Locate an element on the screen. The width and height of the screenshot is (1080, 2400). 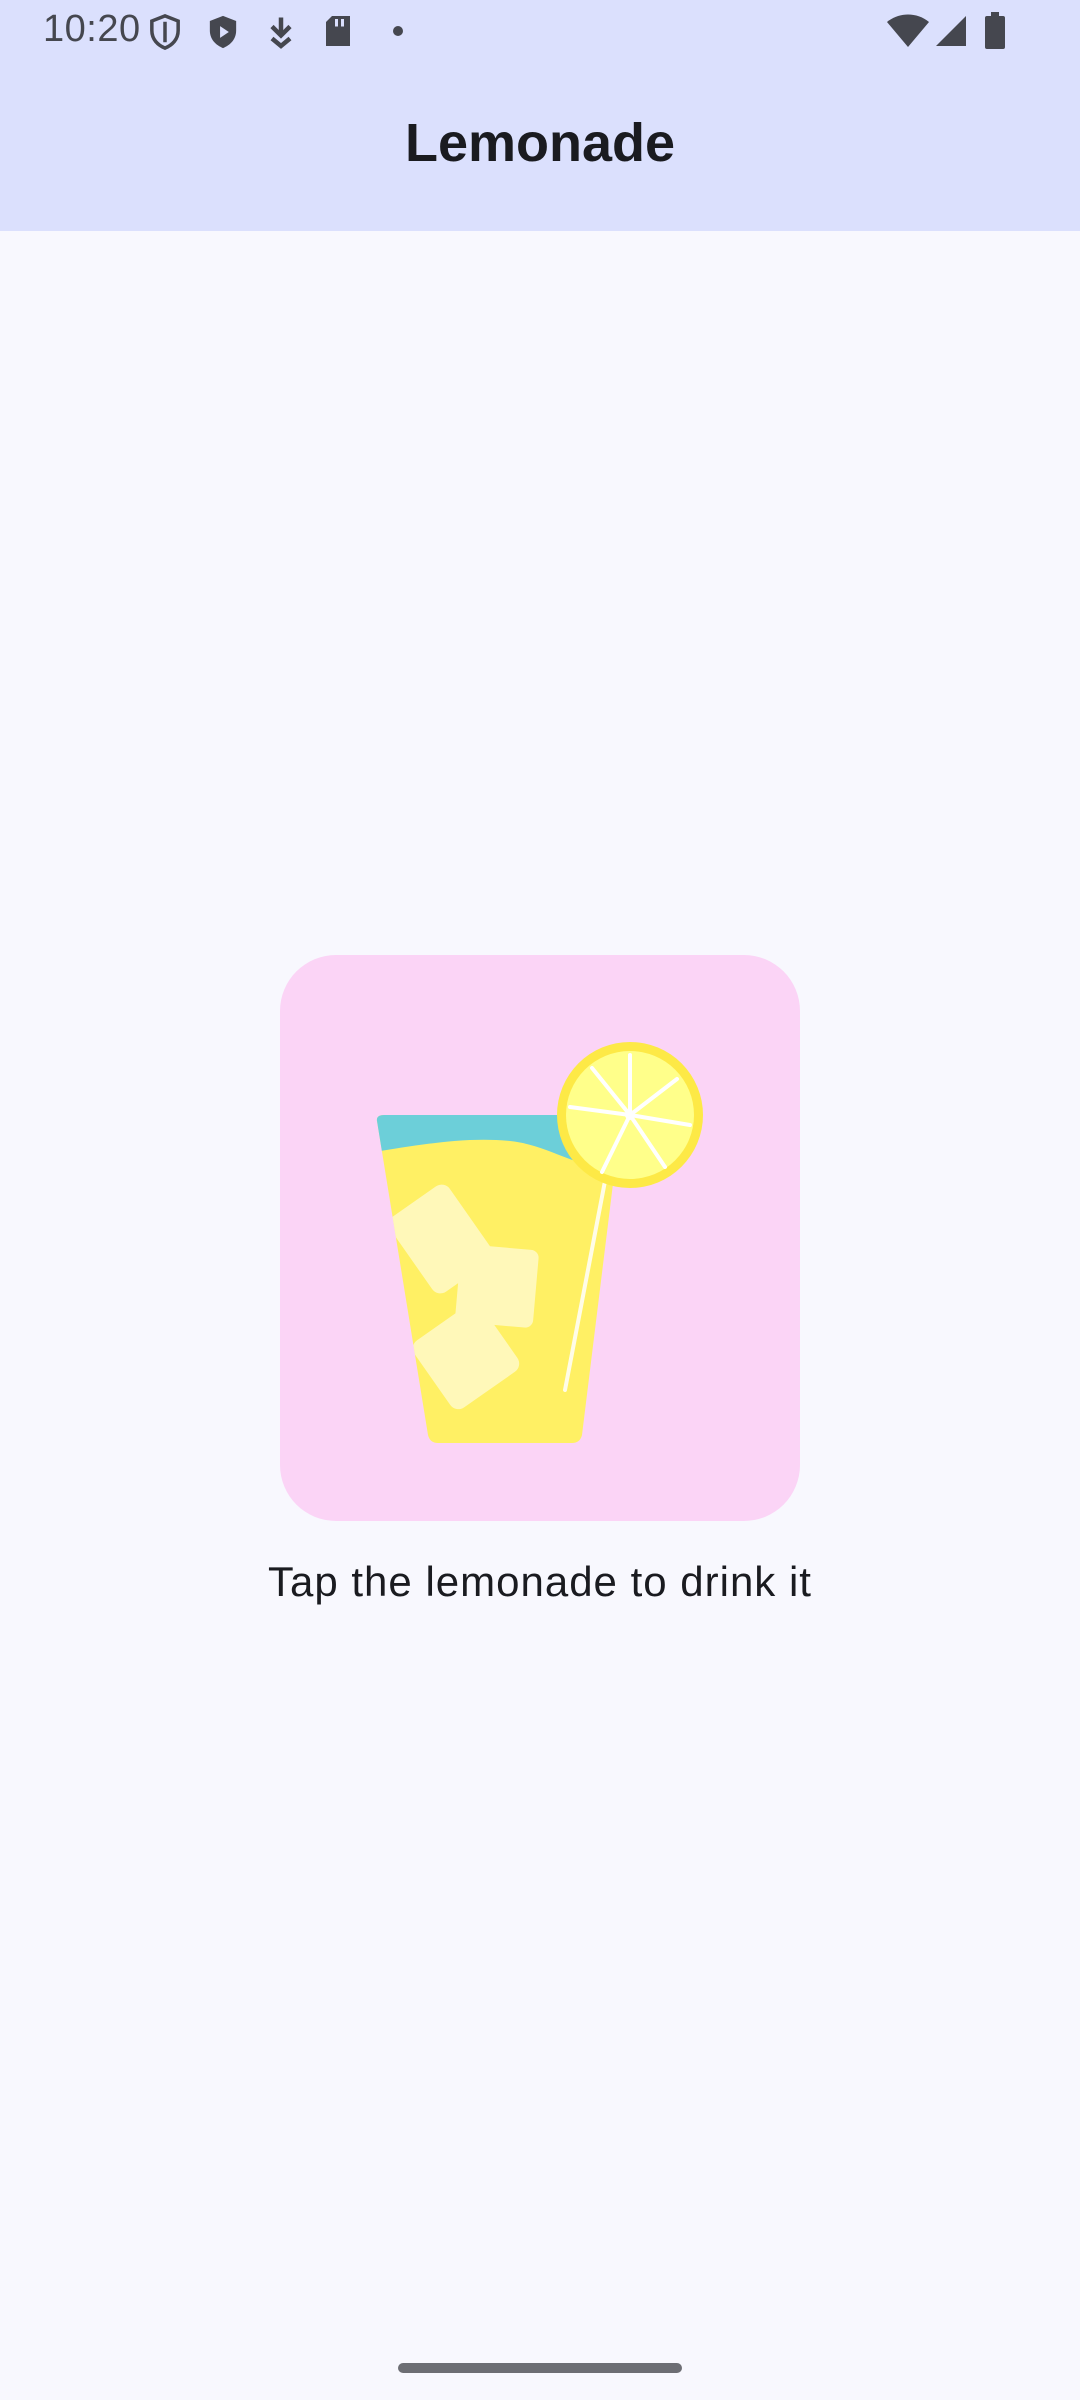
lemon-slice-icon is located at coordinates (630, 1115).